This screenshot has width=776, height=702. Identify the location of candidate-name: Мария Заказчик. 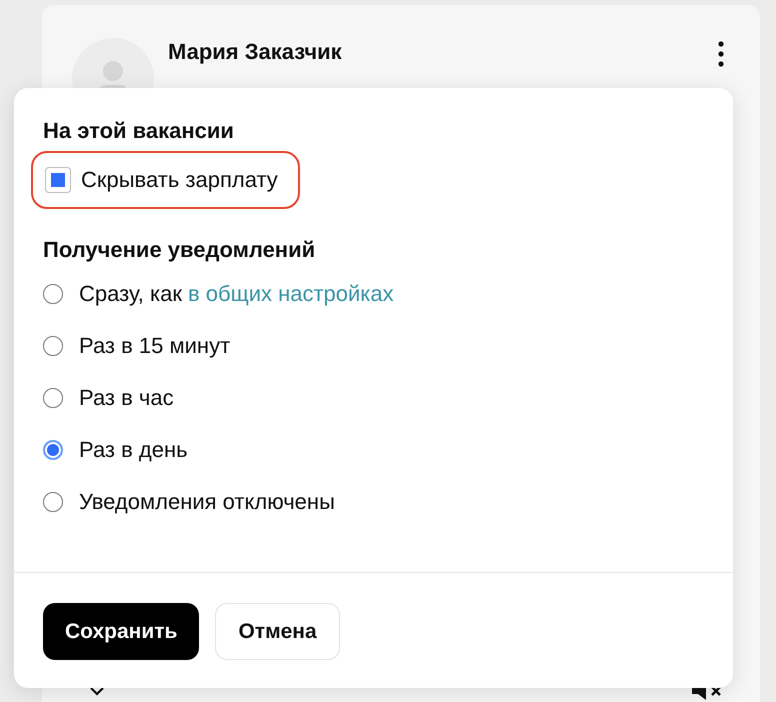
(255, 52).